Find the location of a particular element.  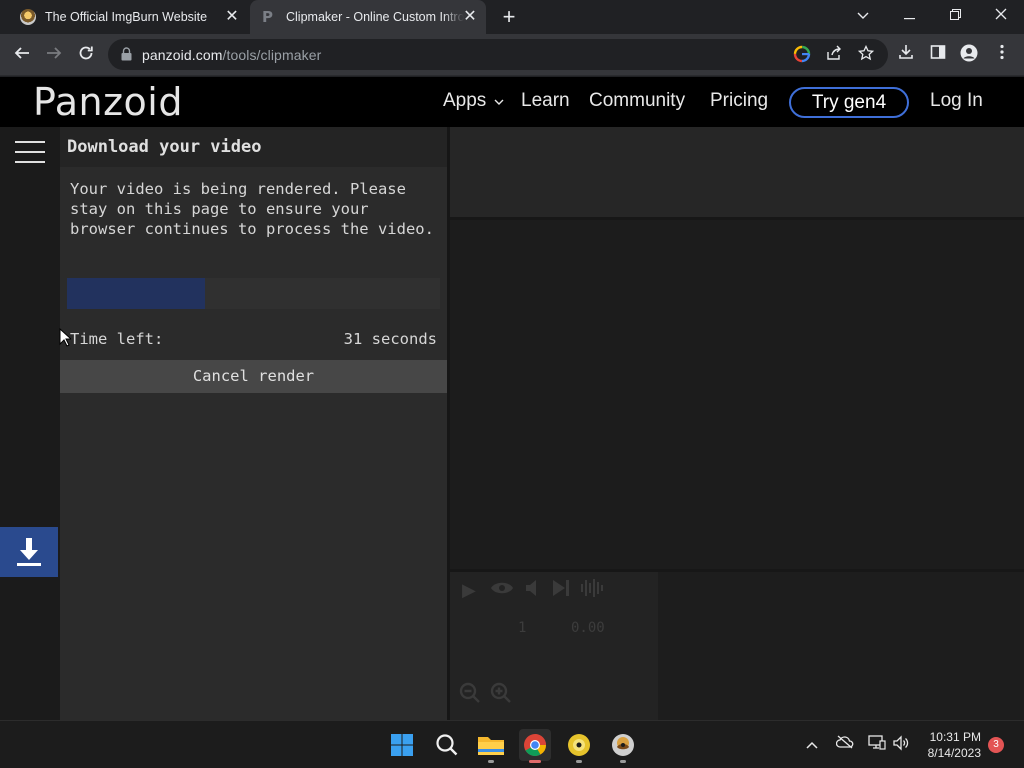

timeline-controls: ▶ 1 0.00 is located at coordinates (554, 646).